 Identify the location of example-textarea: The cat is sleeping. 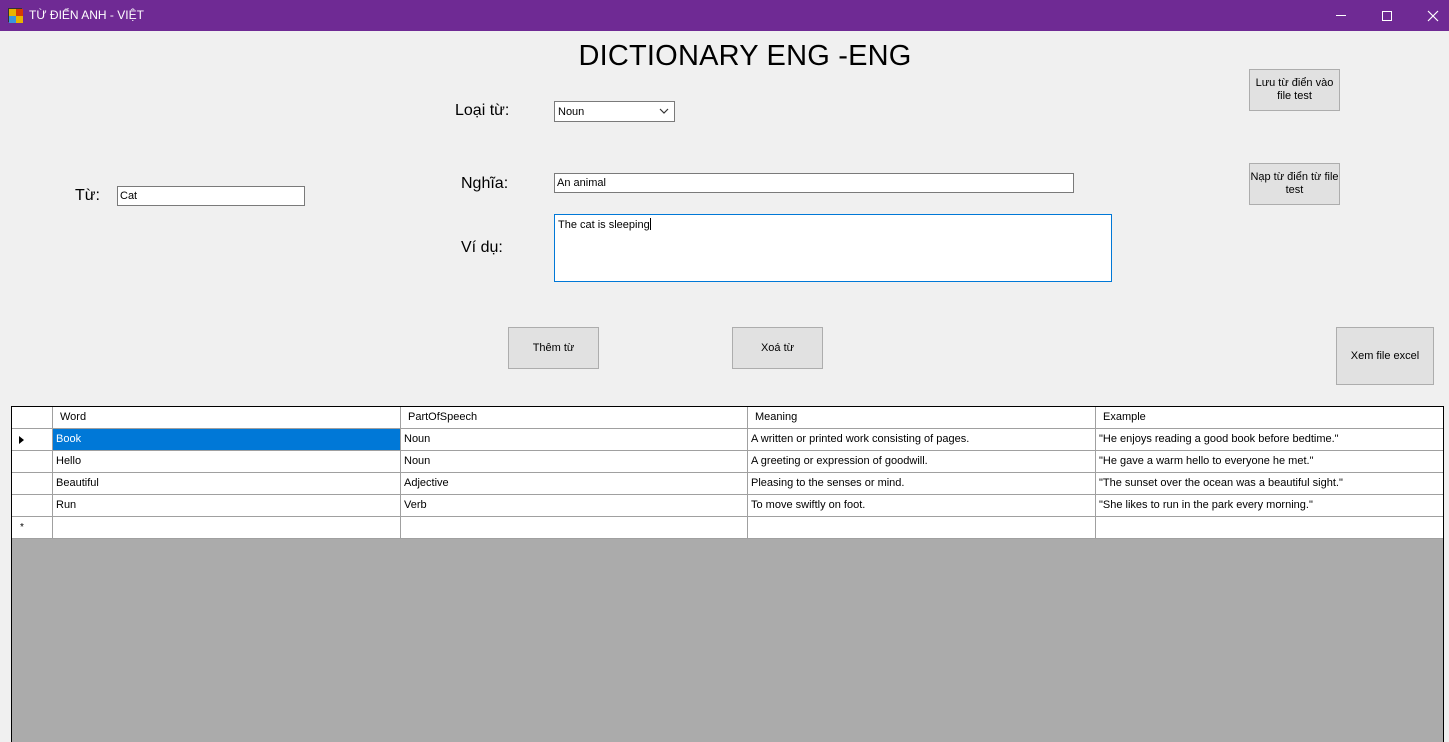
(833, 248).